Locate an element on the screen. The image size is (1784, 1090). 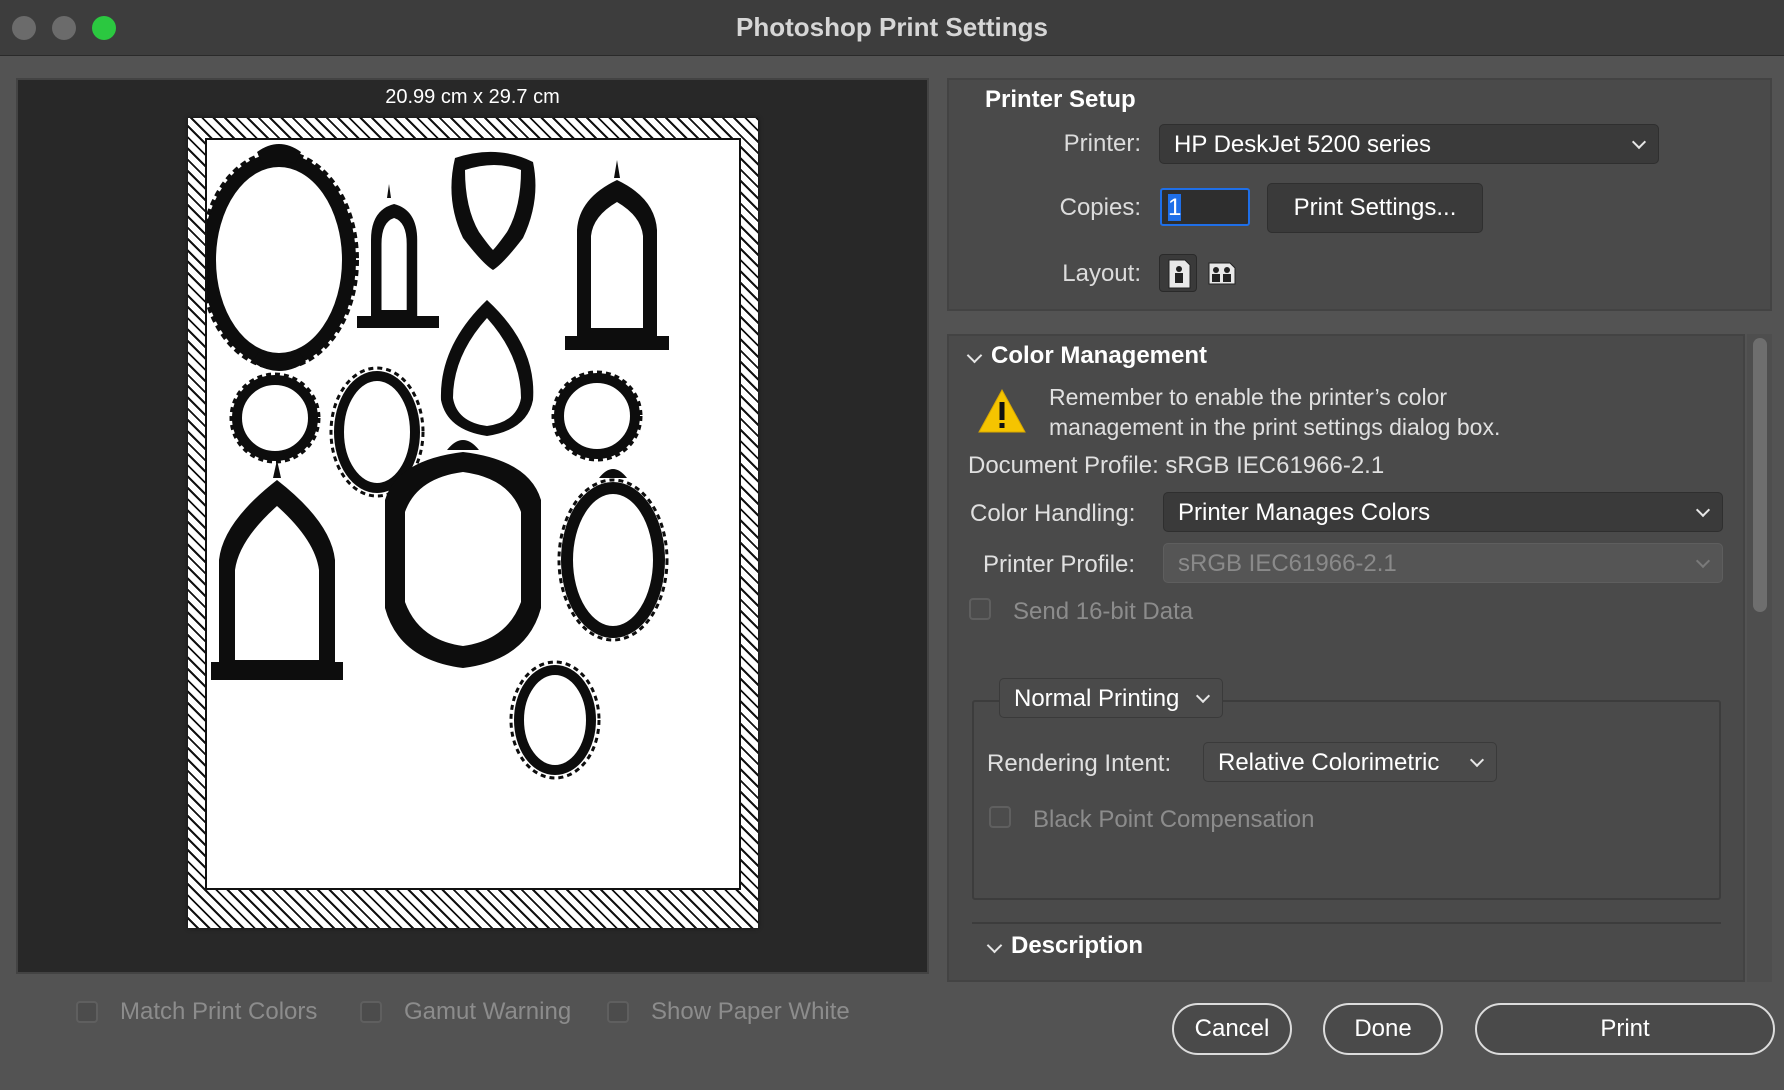
black-point-label: Black Point Compensation is located at coordinates (1174, 819).